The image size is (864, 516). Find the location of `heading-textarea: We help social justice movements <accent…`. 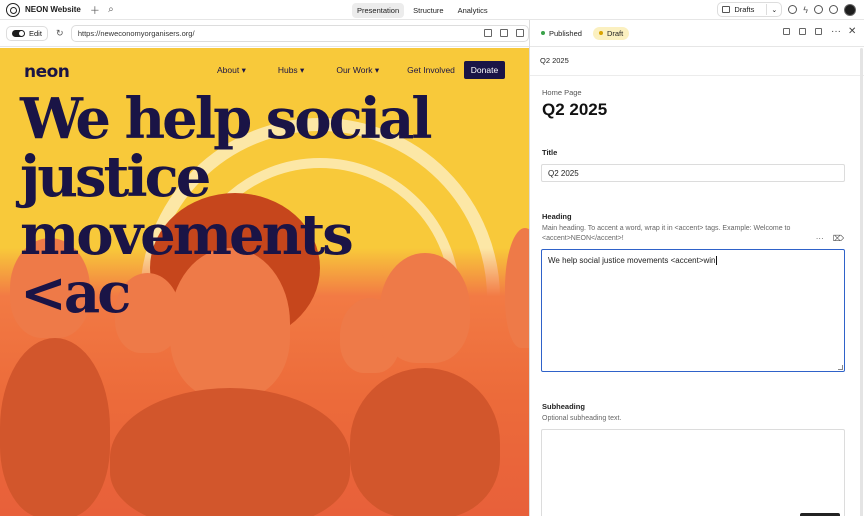

heading-textarea: We help social justice movements <accent… is located at coordinates (693, 310).